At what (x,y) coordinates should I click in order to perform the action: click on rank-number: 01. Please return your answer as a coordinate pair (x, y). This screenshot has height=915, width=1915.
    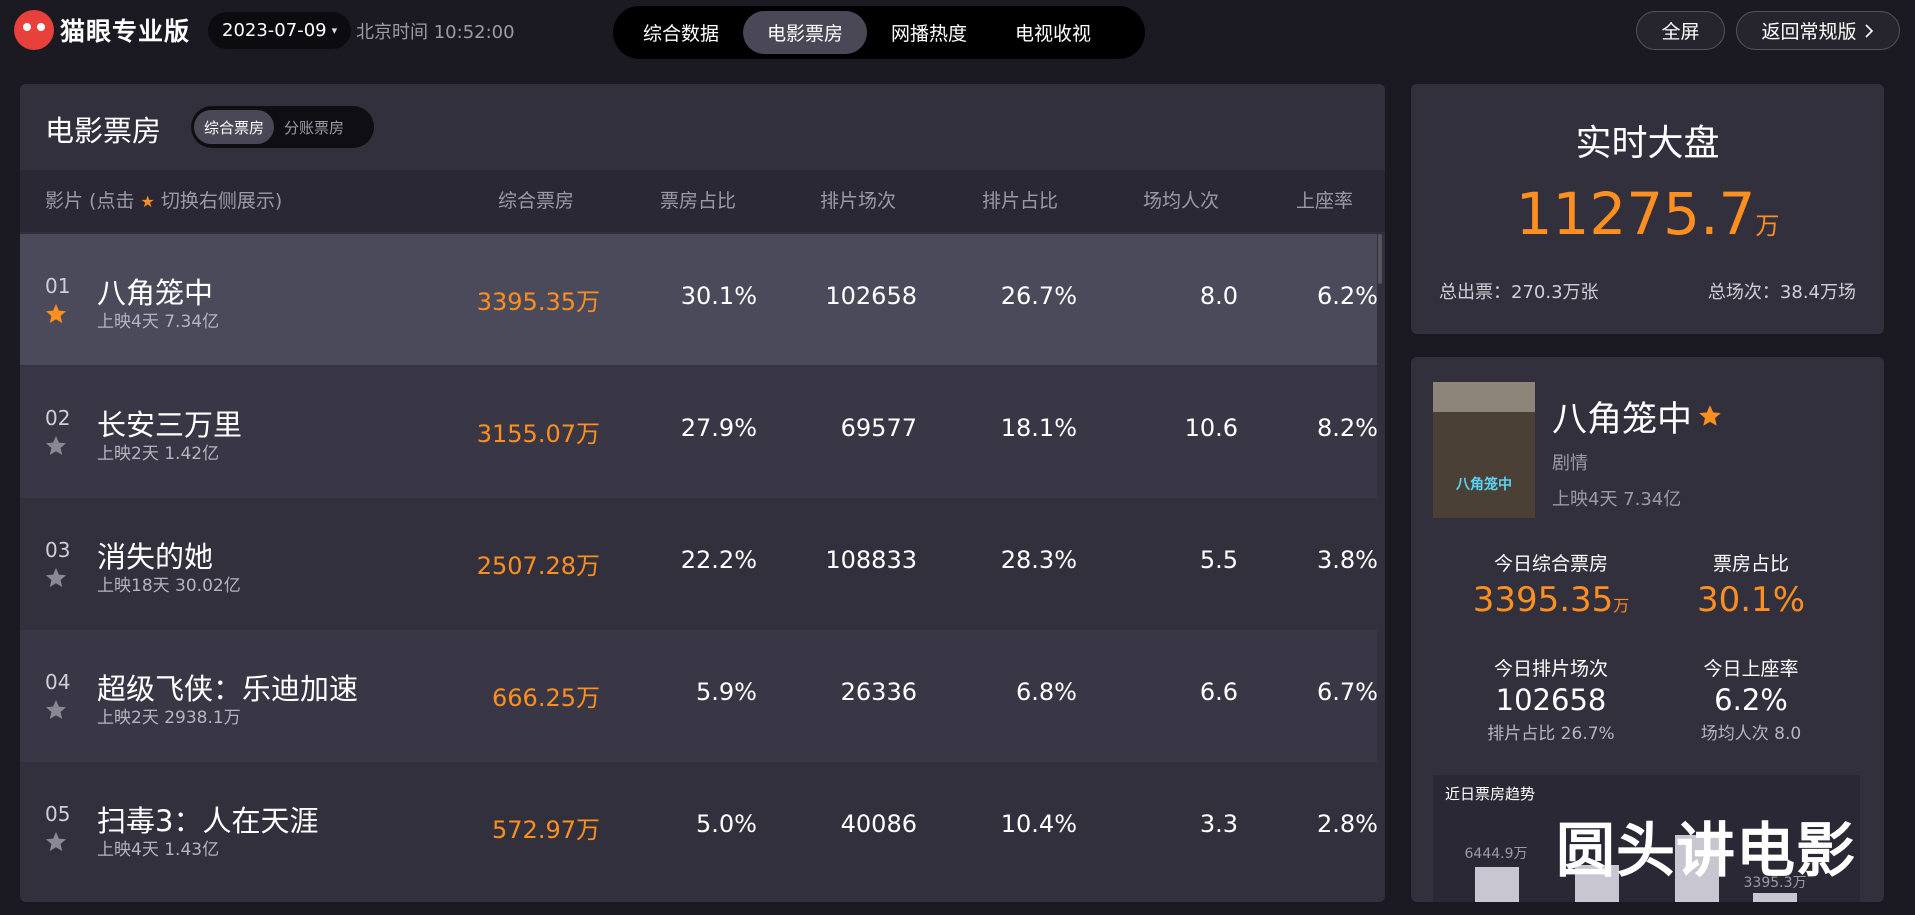
    Looking at the image, I should click on (58, 286).